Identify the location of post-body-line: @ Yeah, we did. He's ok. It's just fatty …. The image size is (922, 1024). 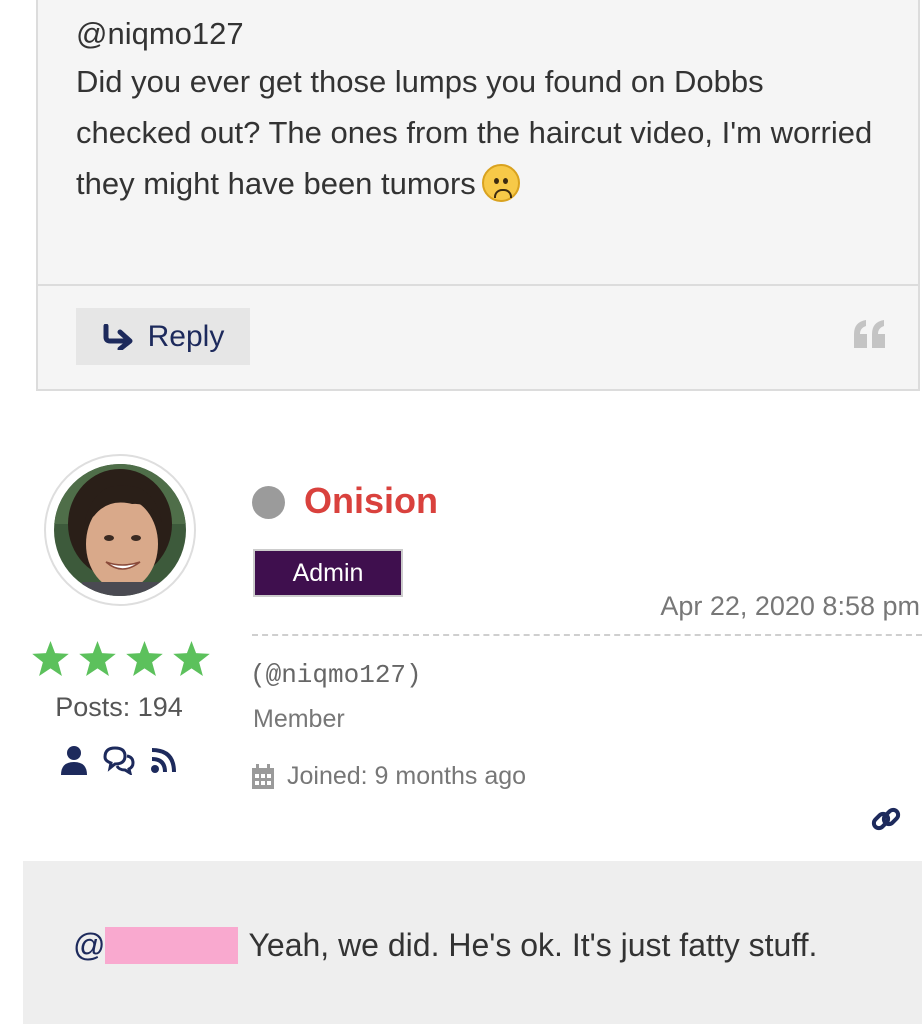
(445, 945).